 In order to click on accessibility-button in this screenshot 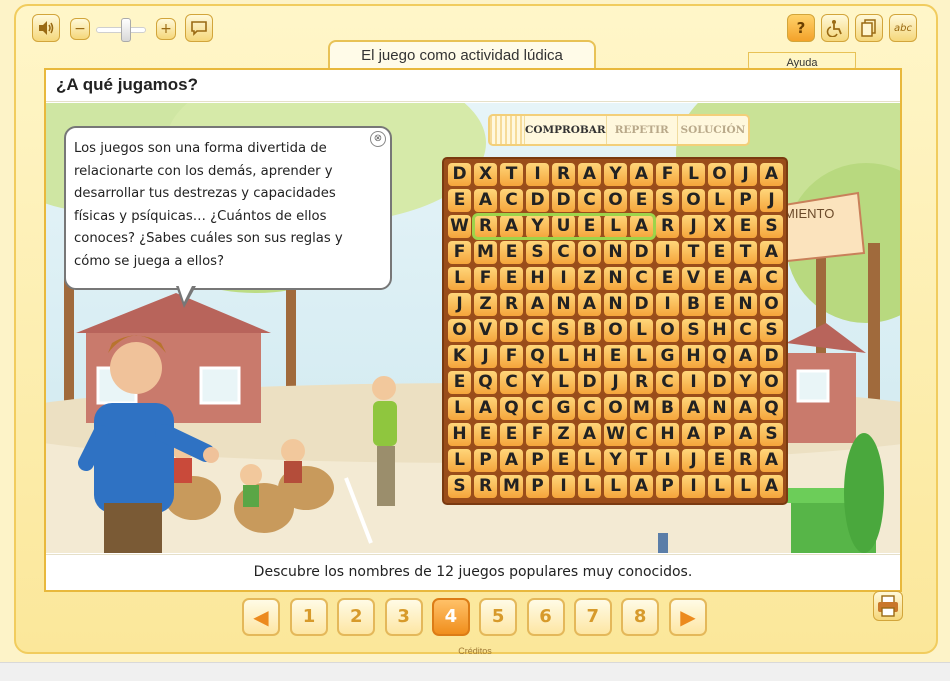, I will do `click(835, 28)`.